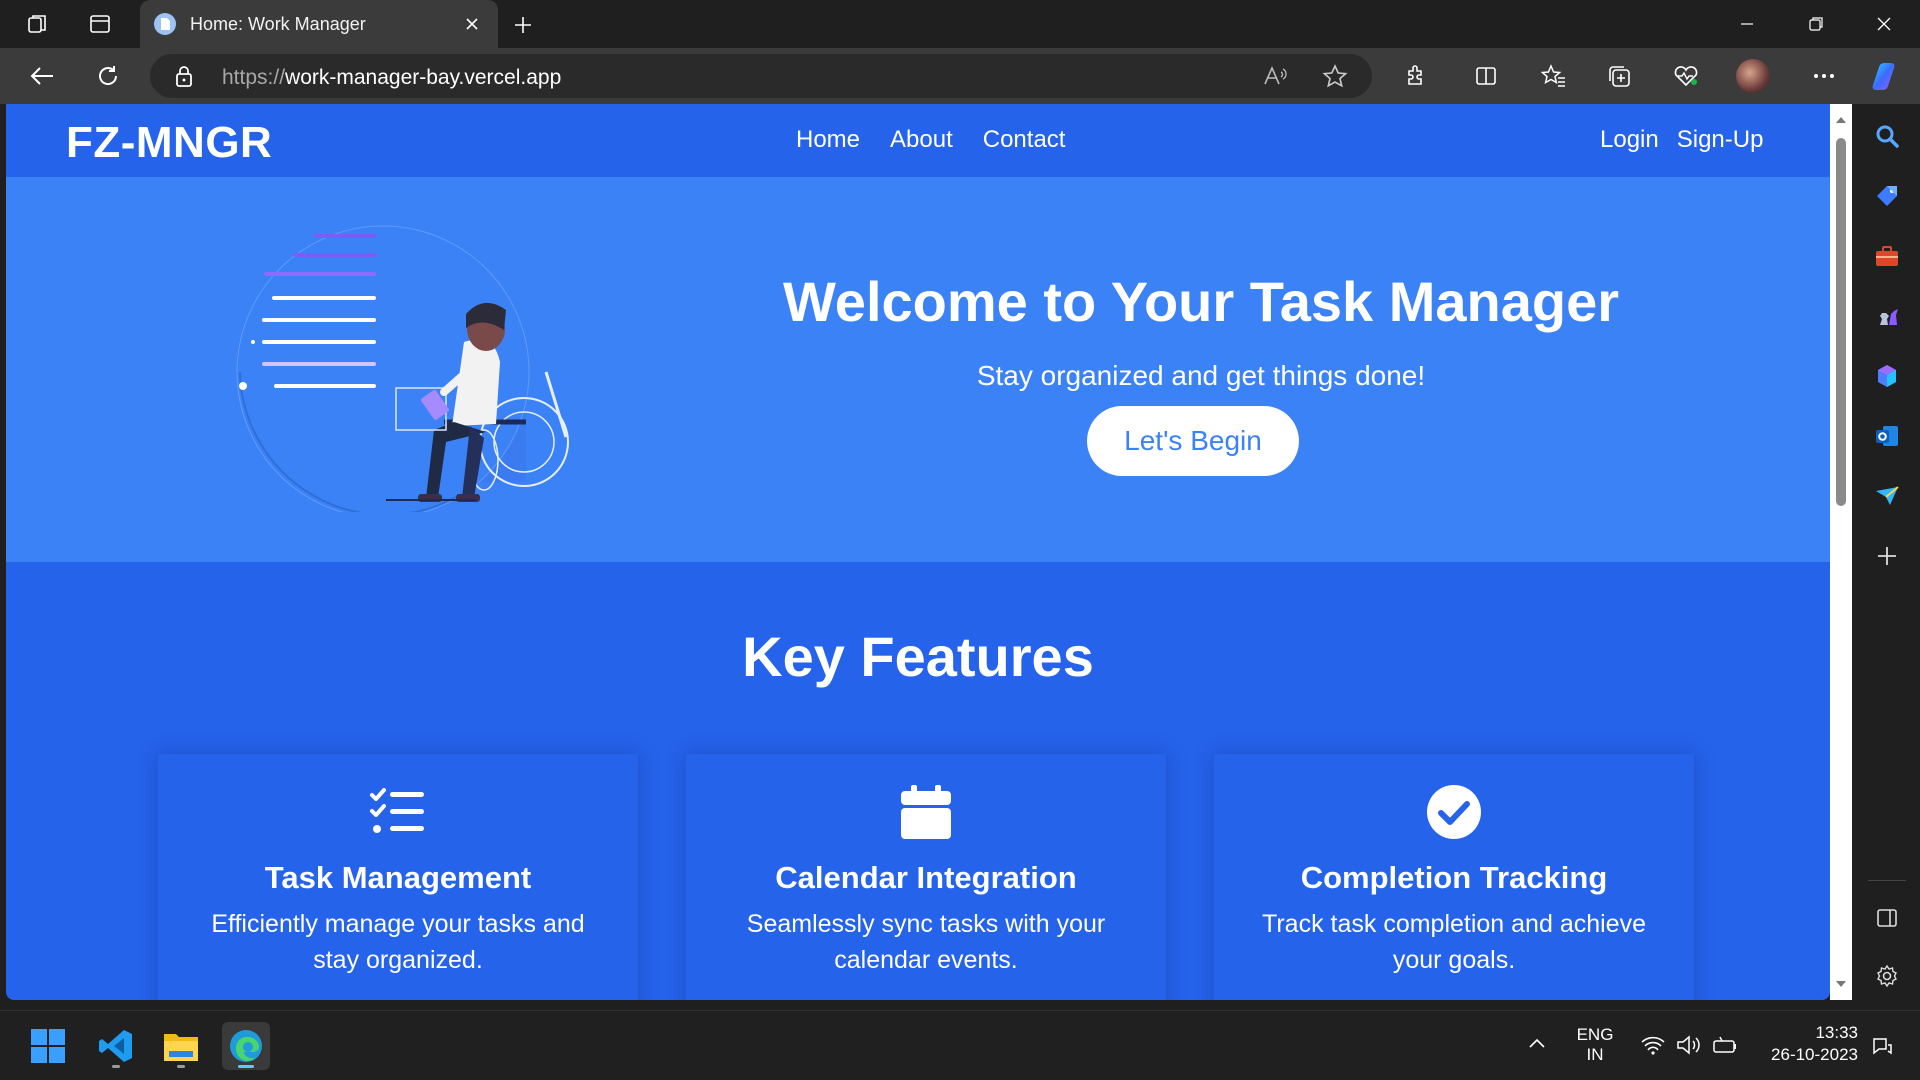 The height and width of the screenshot is (1080, 1920). I want to click on file-explorer-taskbar-icon, so click(181, 1046).